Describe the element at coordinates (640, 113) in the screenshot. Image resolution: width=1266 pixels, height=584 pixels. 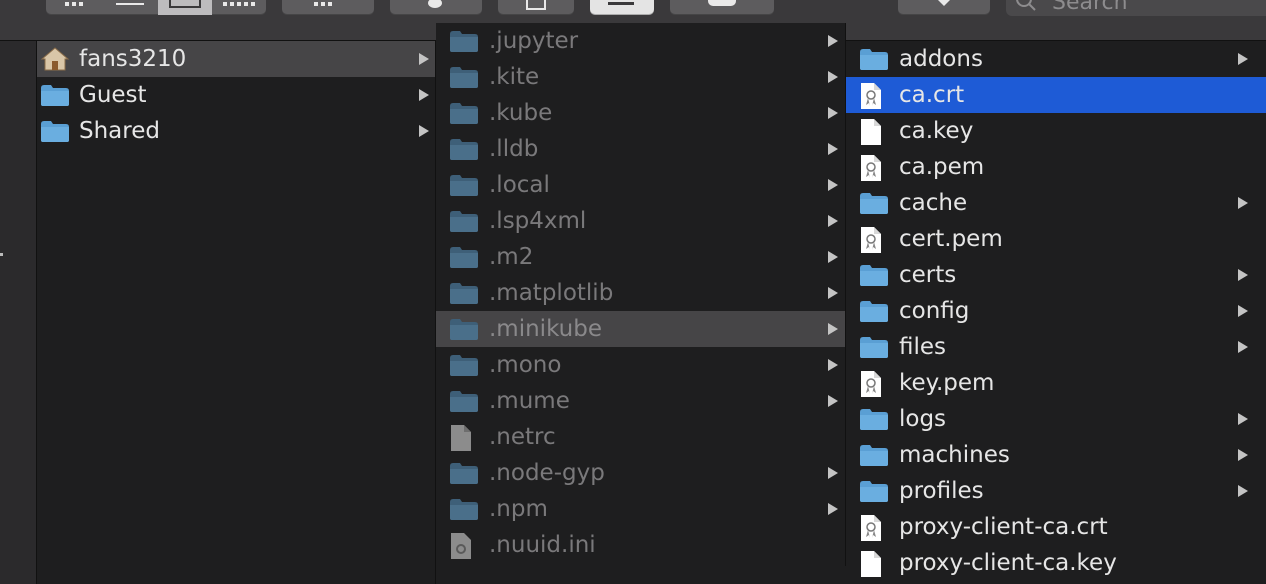
I see `list-item: .kube` at that location.